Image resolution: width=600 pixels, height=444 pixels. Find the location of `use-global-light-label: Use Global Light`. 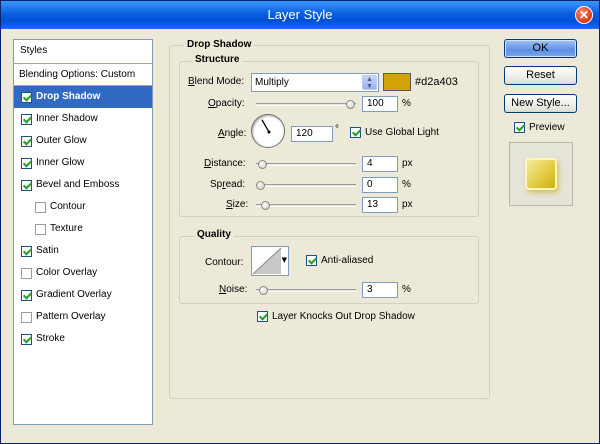

use-global-light-label: Use Global Light is located at coordinates (402, 132).